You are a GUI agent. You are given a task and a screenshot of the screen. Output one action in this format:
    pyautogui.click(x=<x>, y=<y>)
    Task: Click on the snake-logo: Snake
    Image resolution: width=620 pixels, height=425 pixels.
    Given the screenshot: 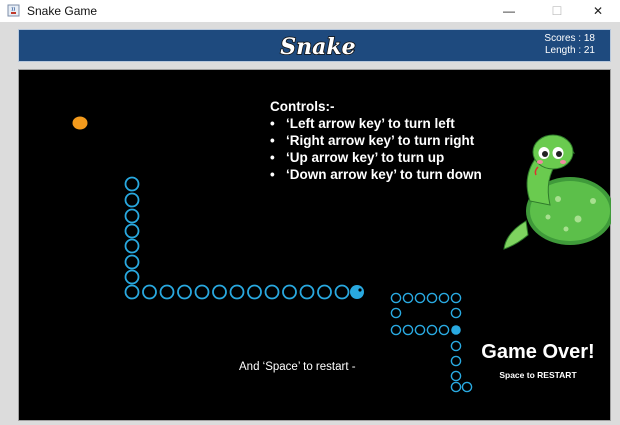 What is the action you would take?
    pyautogui.click(x=318, y=47)
    